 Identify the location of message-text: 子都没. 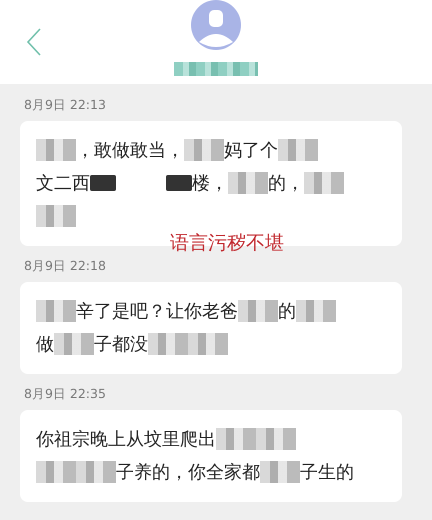
(121, 344).